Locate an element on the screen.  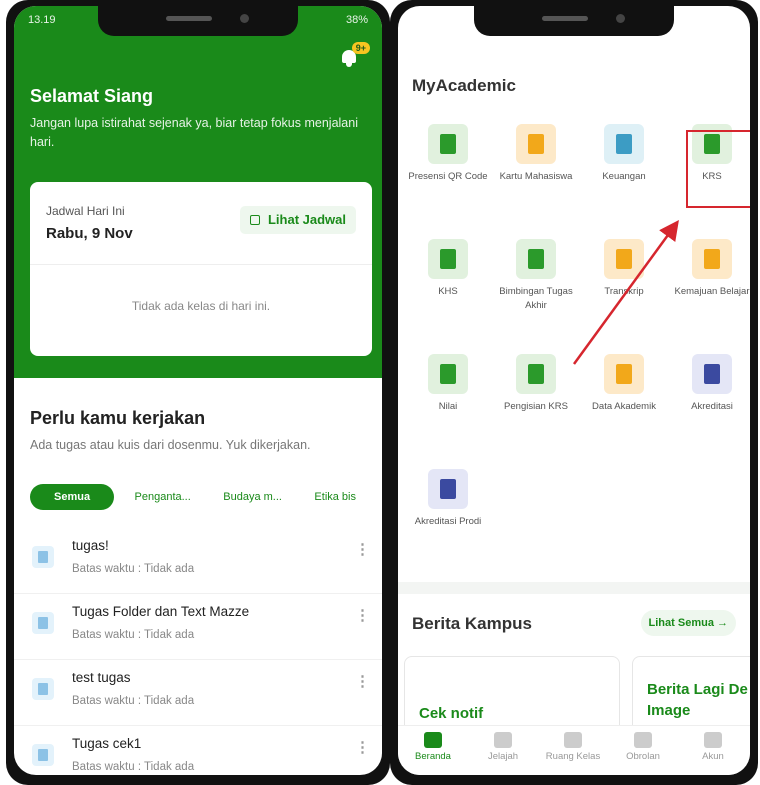
menu-label: Transkrip is located at coordinates (624, 291).